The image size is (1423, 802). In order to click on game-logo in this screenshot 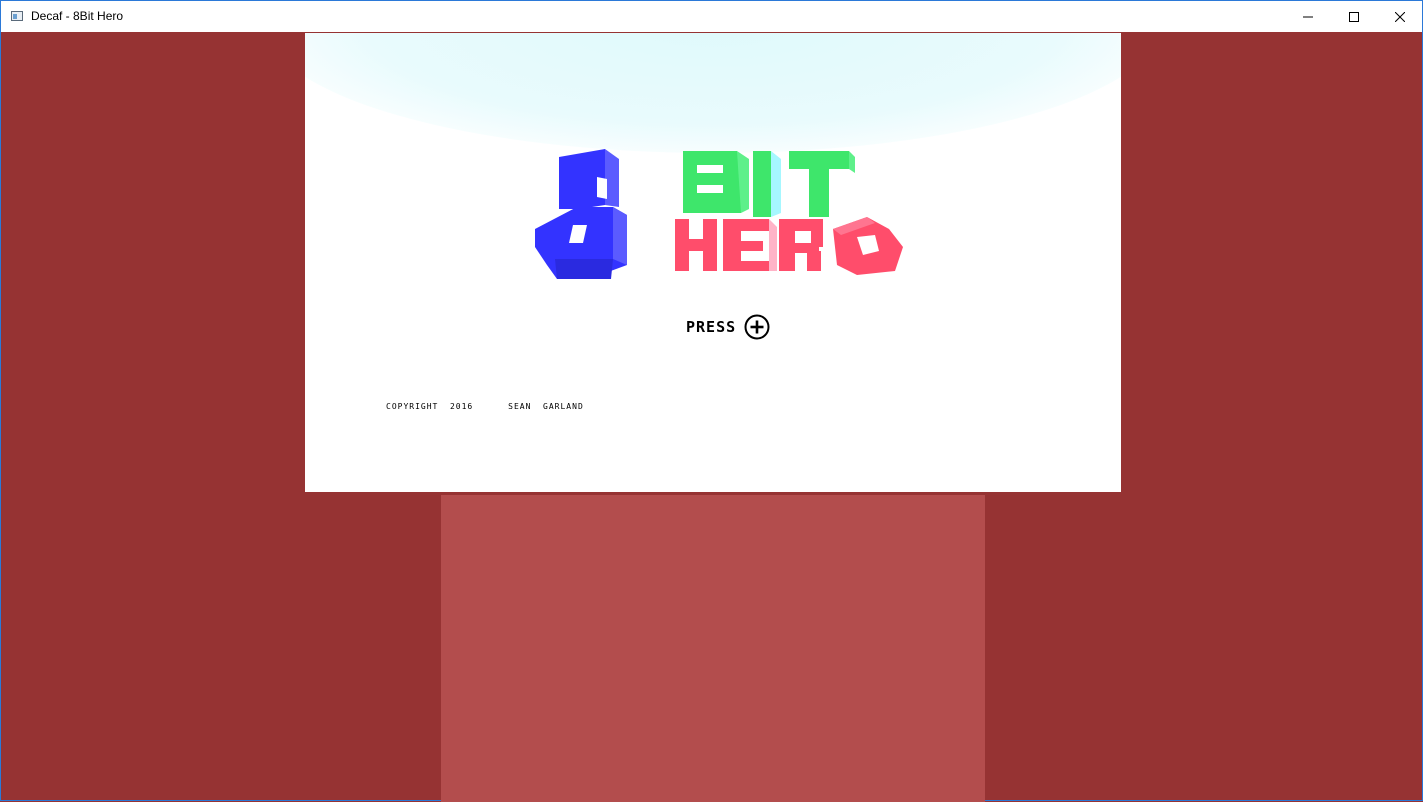, I will do `click(719, 214)`.